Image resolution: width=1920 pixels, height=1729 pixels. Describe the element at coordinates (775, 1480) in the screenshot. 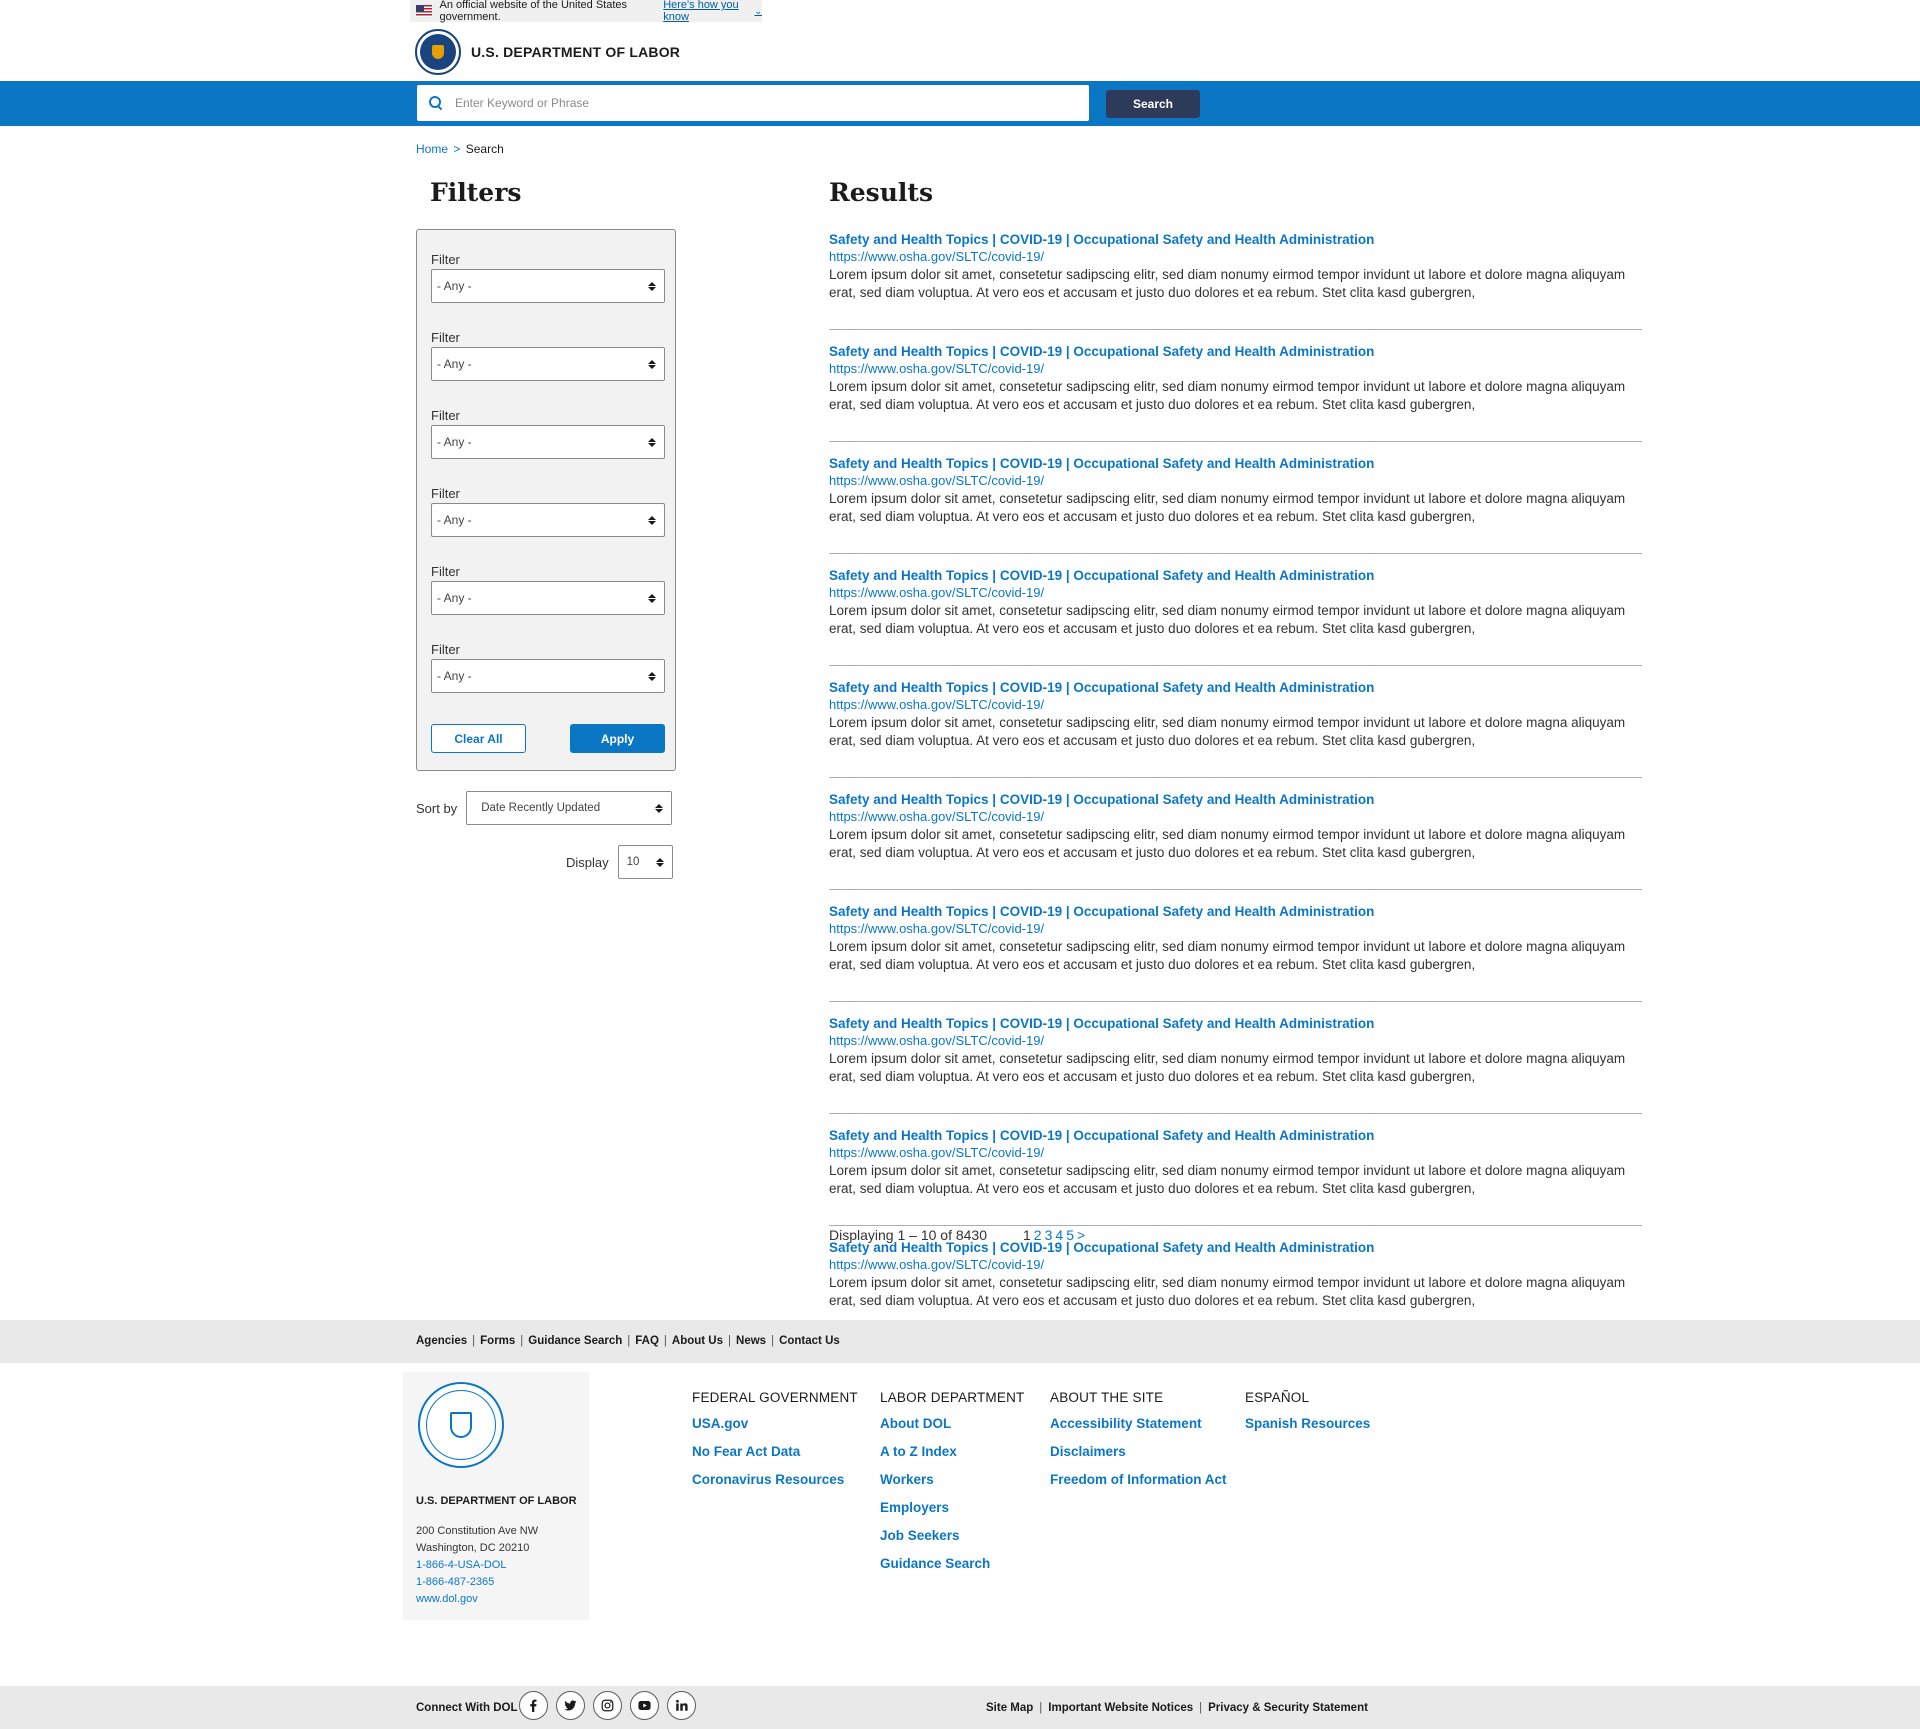

I see `footer-link: Coronavirus Resources` at that location.